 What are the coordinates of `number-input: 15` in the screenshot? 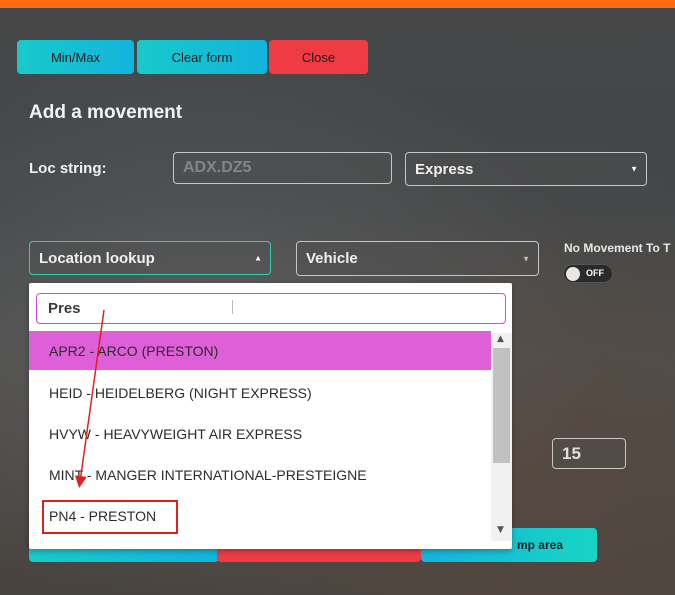 It's located at (589, 453).